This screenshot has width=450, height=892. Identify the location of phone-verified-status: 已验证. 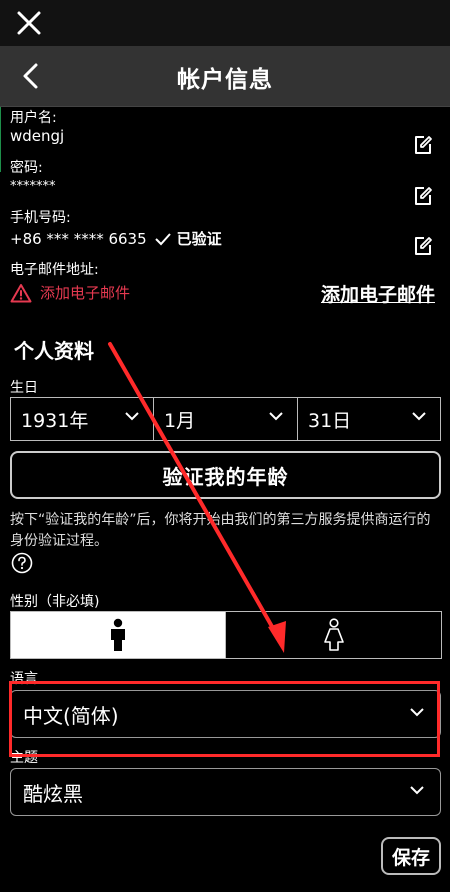
(199, 239).